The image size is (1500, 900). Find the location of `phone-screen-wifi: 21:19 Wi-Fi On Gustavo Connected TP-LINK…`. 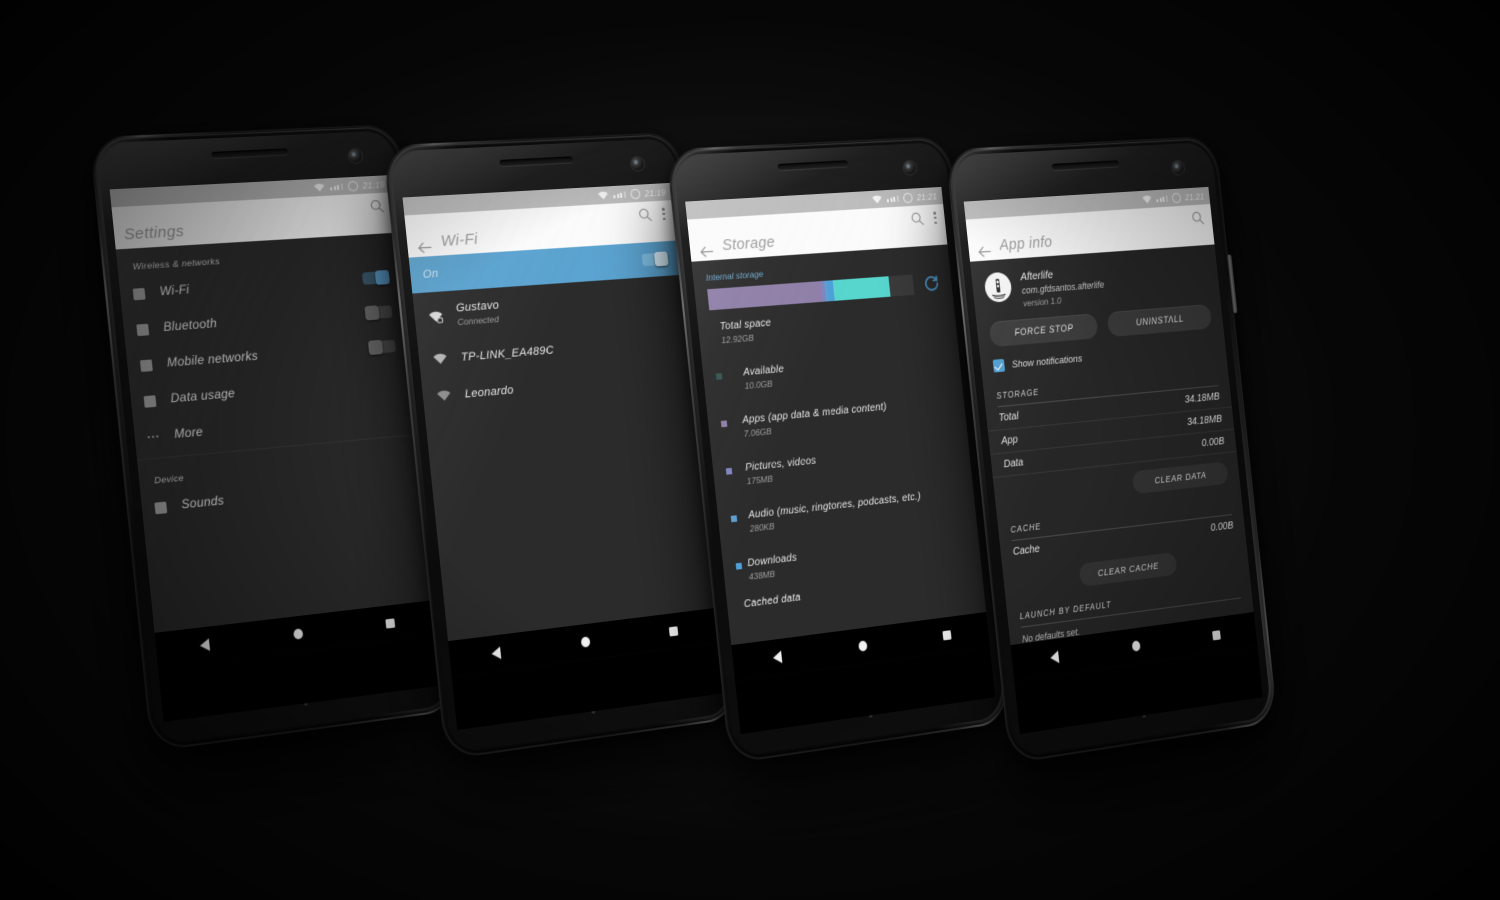

phone-screen-wifi: 21:19 Wi-Fi On Gustavo Connected TP-LINK… is located at coordinates (558, 412).